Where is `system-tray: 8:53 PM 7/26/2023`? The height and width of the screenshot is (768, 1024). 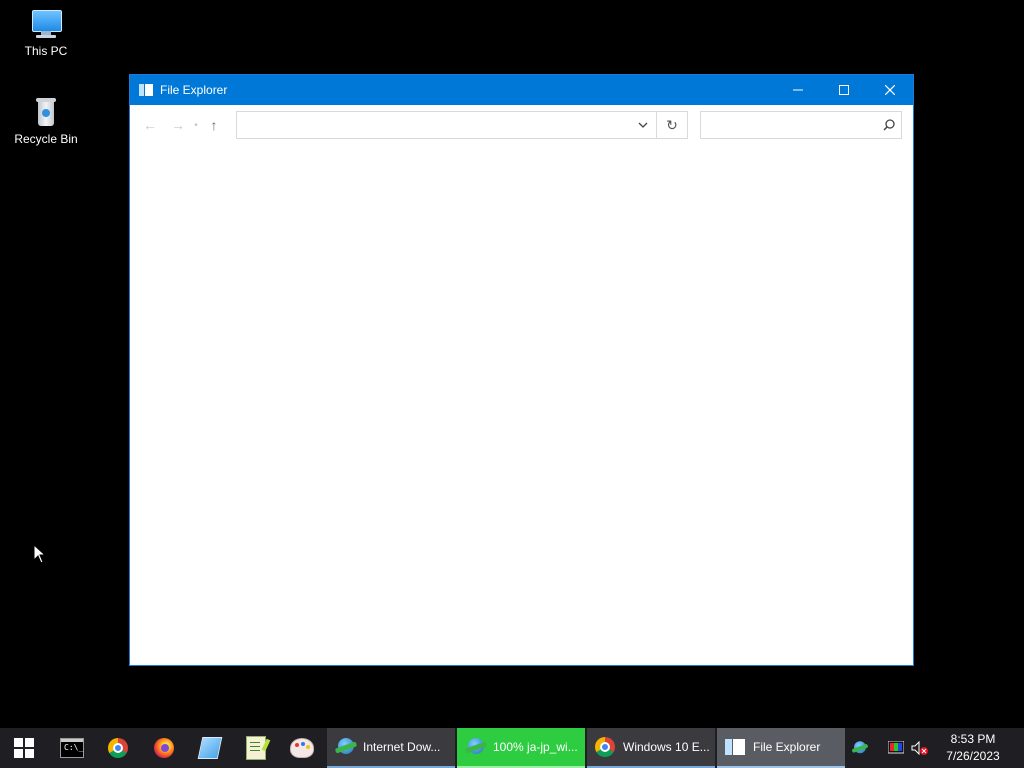 system-tray: 8:53 PM 7/26/2023 is located at coordinates (936, 748).